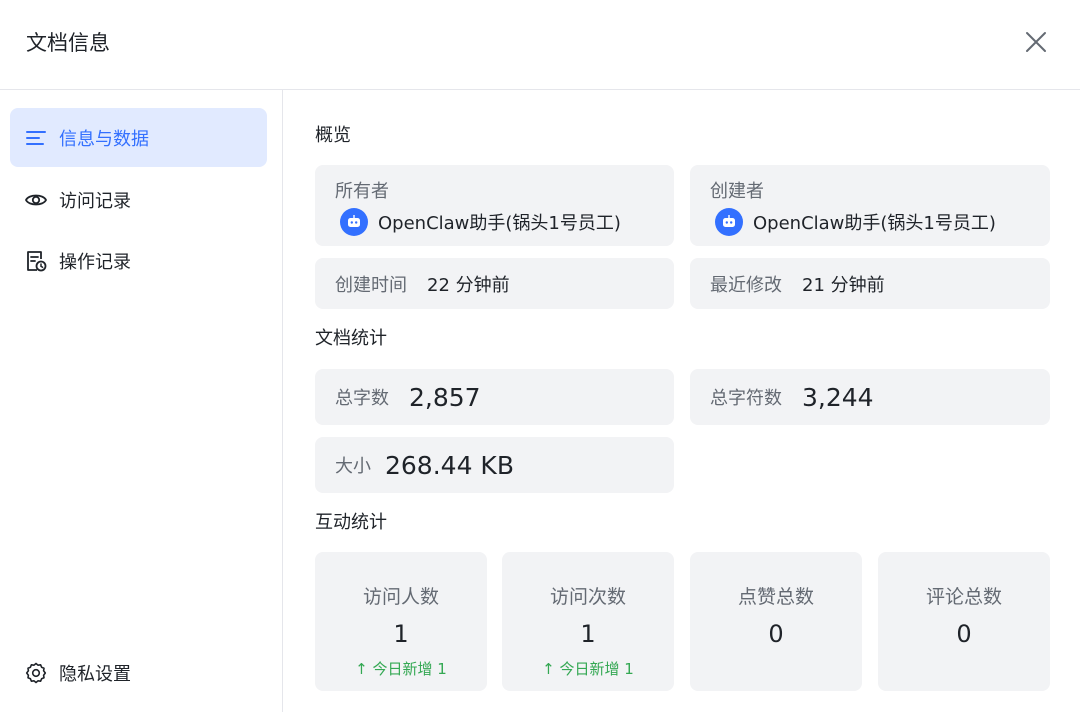 This screenshot has width=1080, height=712. What do you see at coordinates (588, 634) in the screenshot?
I see `visit-count-value: 1` at bounding box center [588, 634].